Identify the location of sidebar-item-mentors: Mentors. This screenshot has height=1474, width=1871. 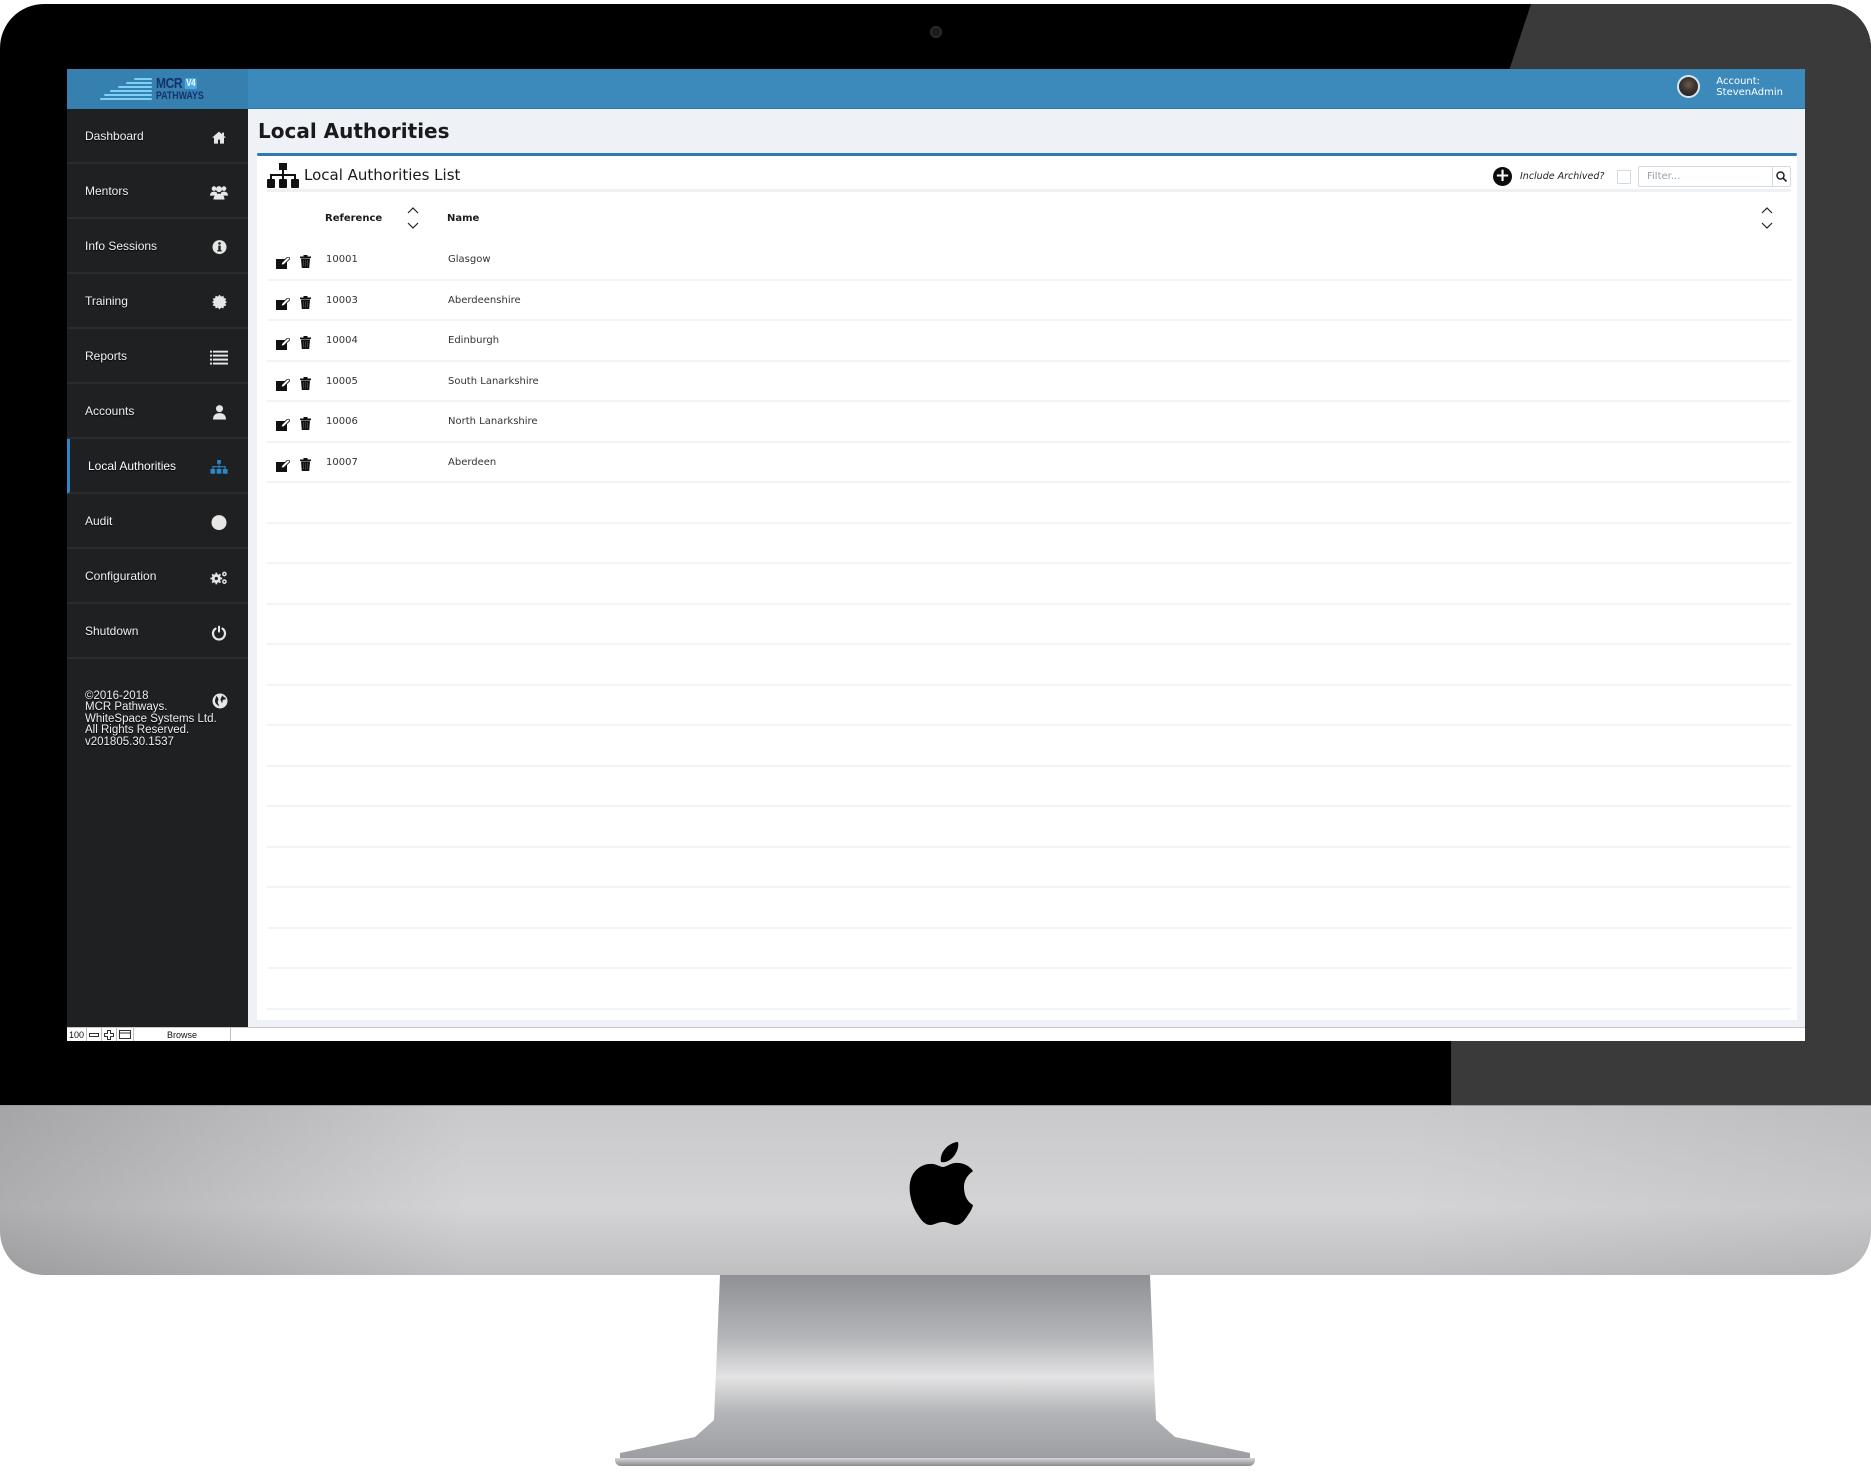
(157, 191).